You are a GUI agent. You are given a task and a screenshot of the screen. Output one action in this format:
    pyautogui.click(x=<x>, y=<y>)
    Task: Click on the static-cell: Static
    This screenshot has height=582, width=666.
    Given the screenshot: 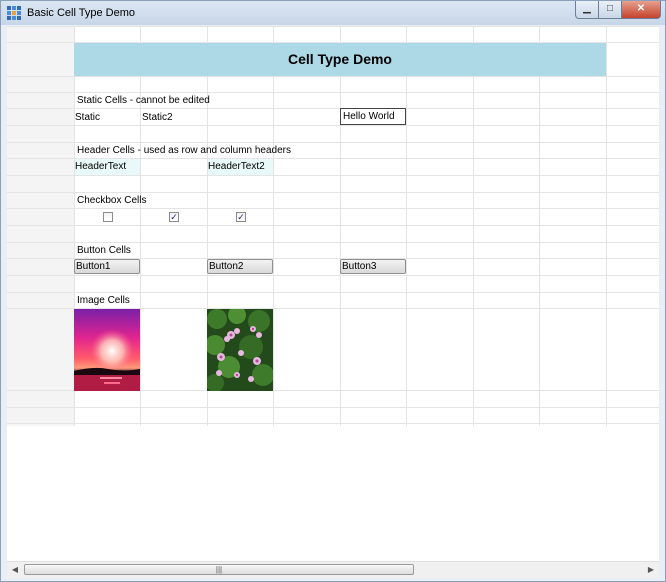 What is the action you would take?
    pyautogui.click(x=87, y=117)
    